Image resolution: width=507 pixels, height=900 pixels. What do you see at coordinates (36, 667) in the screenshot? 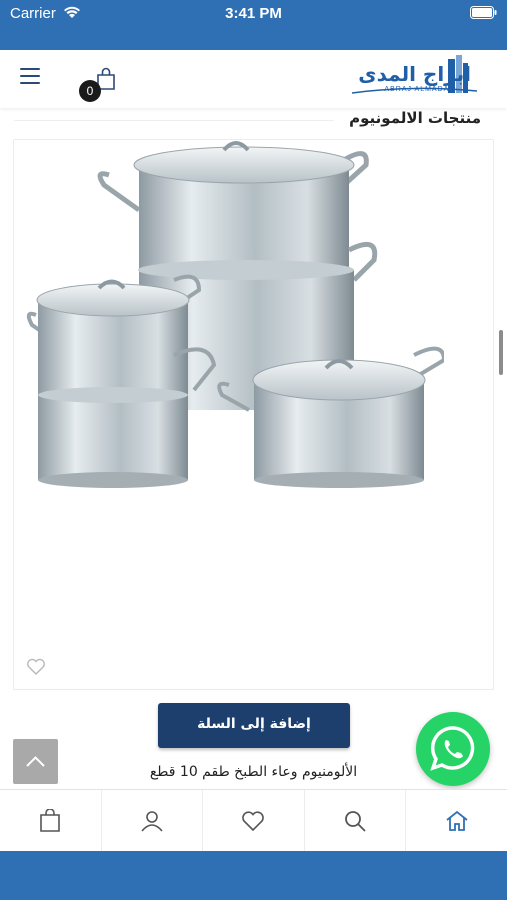
I see `wishlist-heart-icon` at bounding box center [36, 667].